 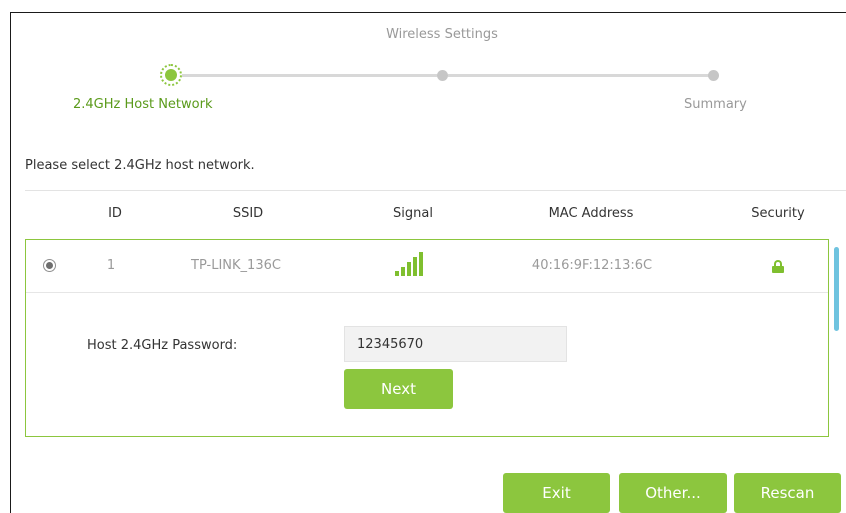 I want to click on lock-icon, so click(x=778, y=266).